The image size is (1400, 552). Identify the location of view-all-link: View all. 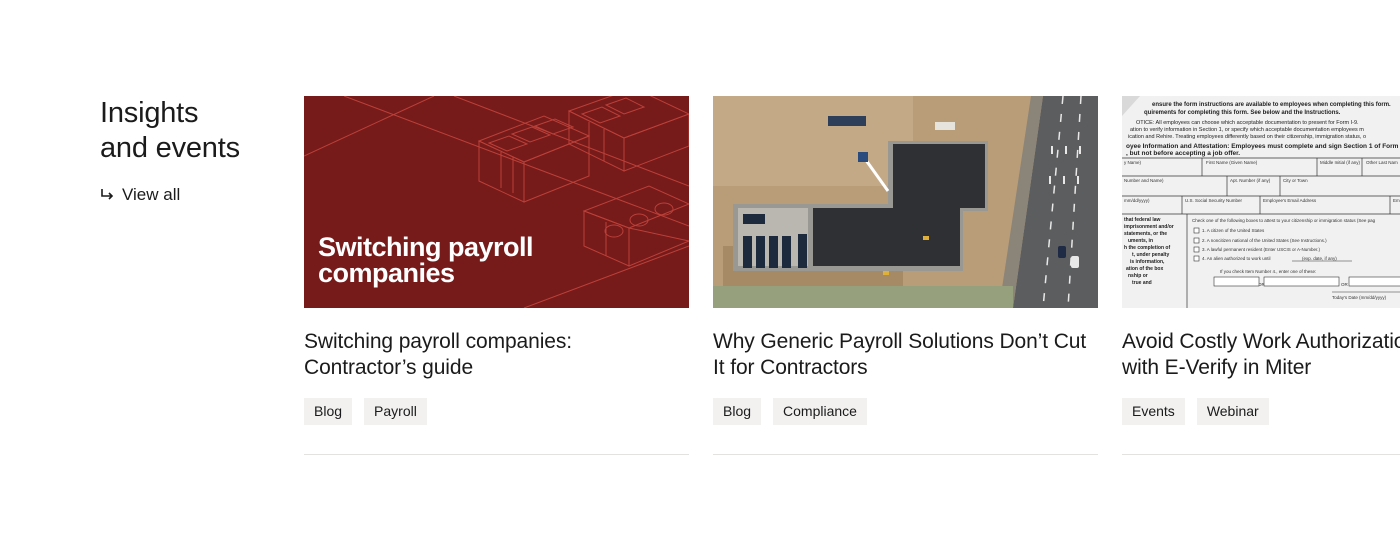
(190, 195).